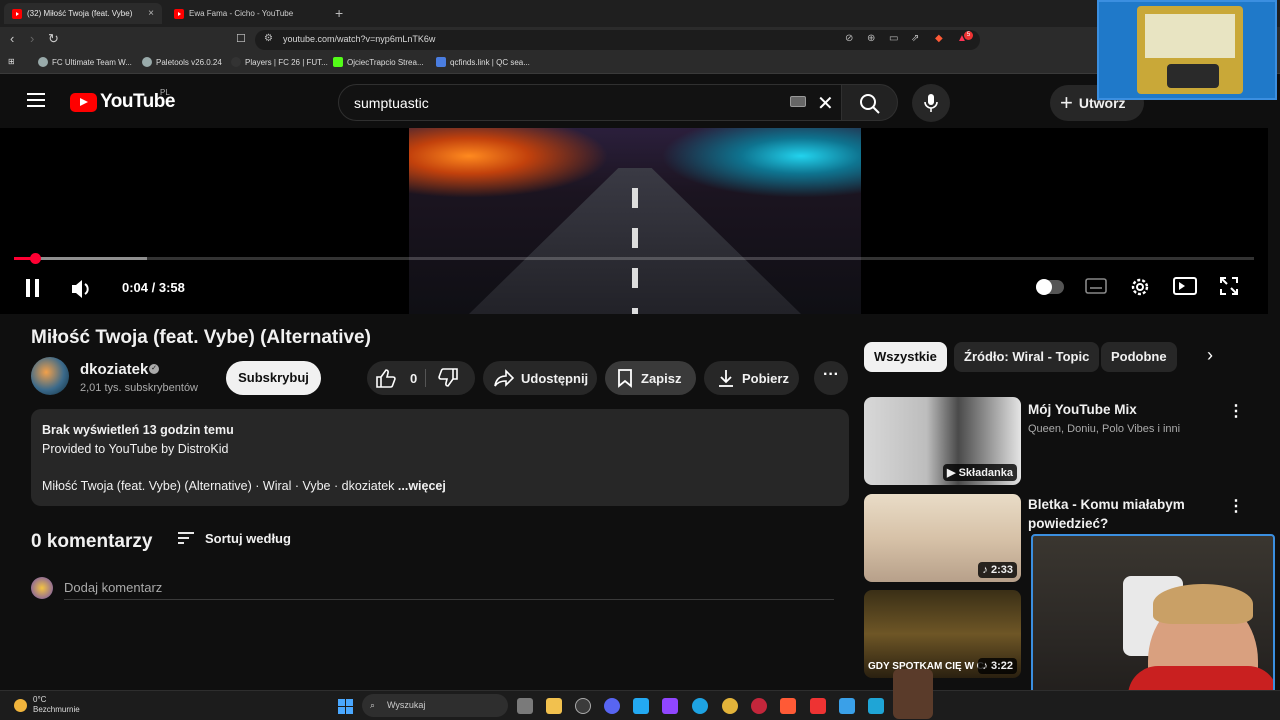 The image size is (1280, 720). What do you see at coordinates (122, 100) in the screenshot?
I see `youtube-logo: YouTube PL` at bounding box center [122, 100].